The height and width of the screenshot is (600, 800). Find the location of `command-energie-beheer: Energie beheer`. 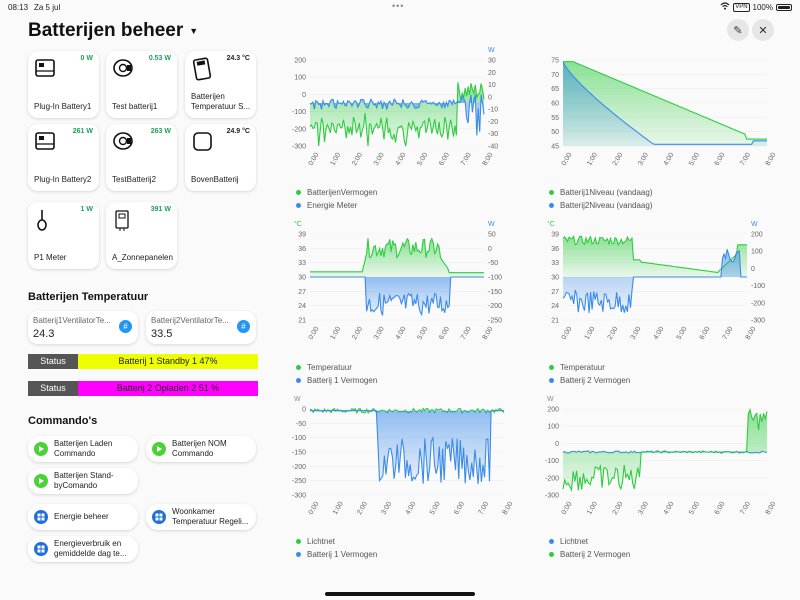

command-energie-beheer: Energie beheer is located at coordinates (83, 517).